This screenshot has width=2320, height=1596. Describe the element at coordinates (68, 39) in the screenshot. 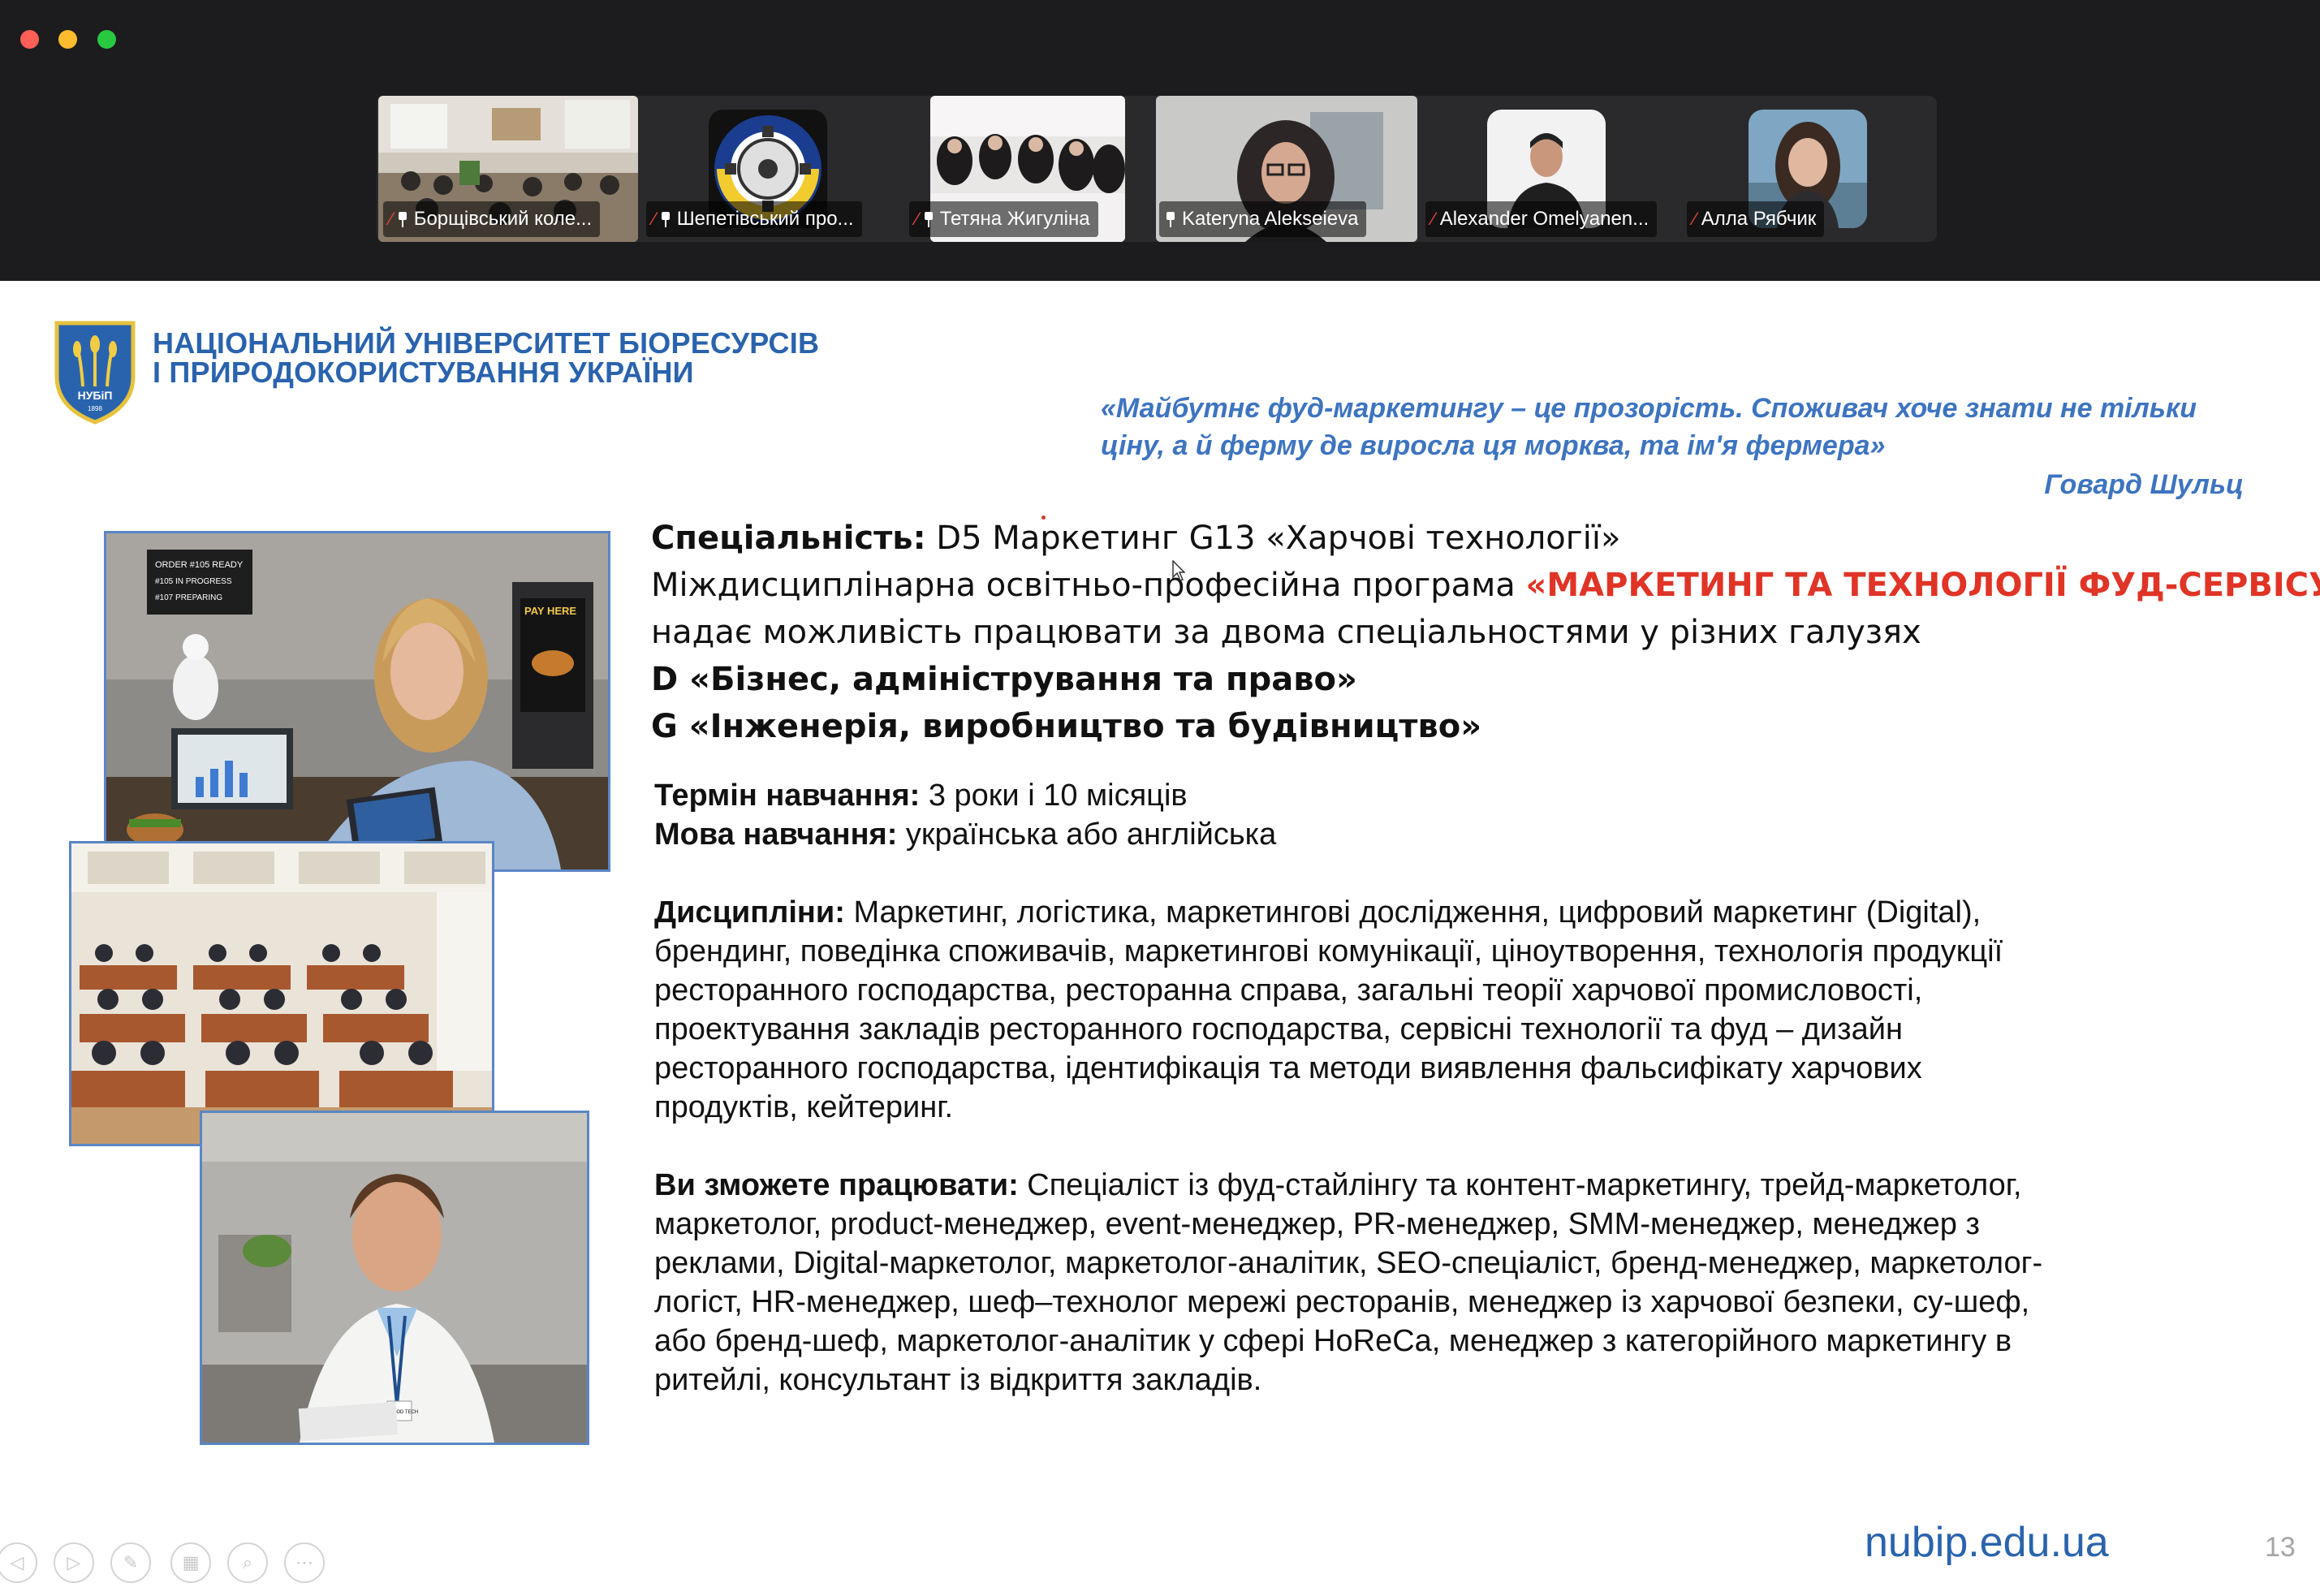

I see `window-minimize-button` at that location.